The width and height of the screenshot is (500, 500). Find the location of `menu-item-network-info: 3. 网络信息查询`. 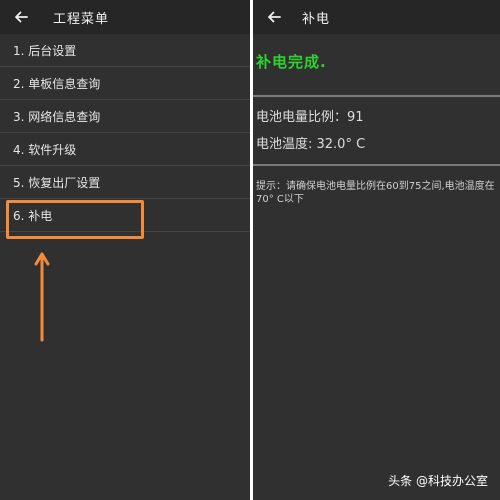

menu-item-network-info: 3. 网络信息查询 is located at coordinates (125, 116).